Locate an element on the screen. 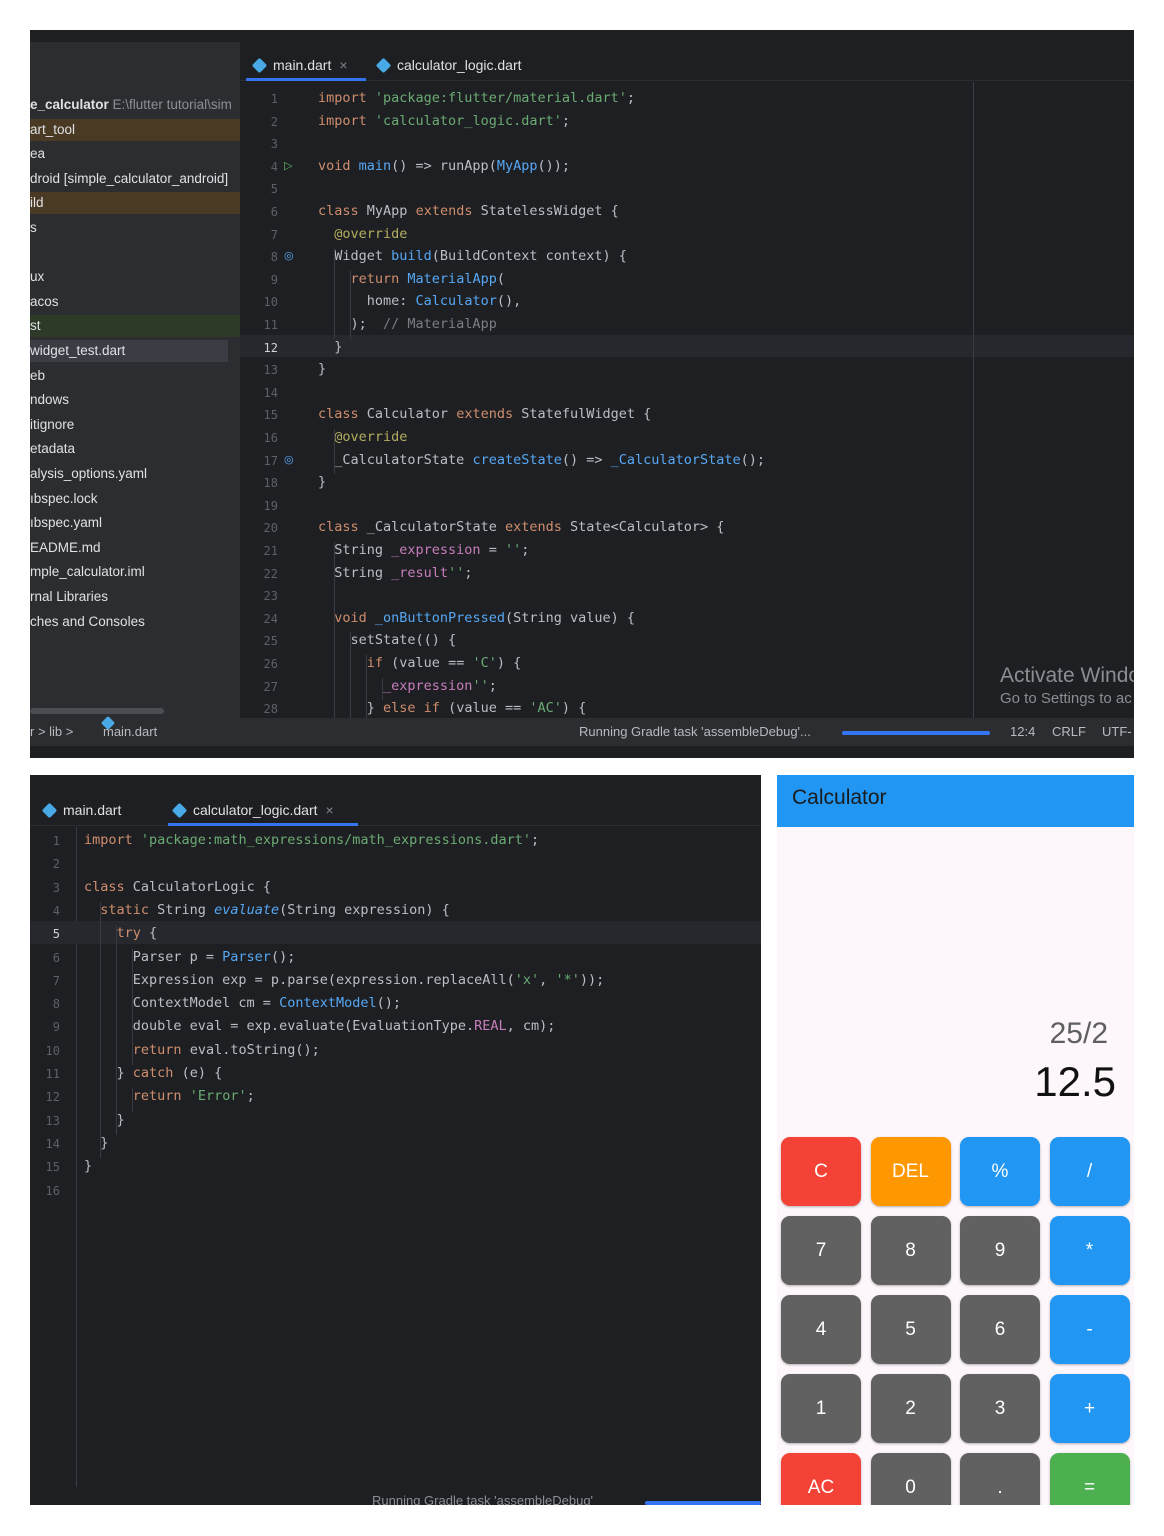 The image size is (1164, 1536). code-token: () => runApp( is located at coordinates (444, 165).